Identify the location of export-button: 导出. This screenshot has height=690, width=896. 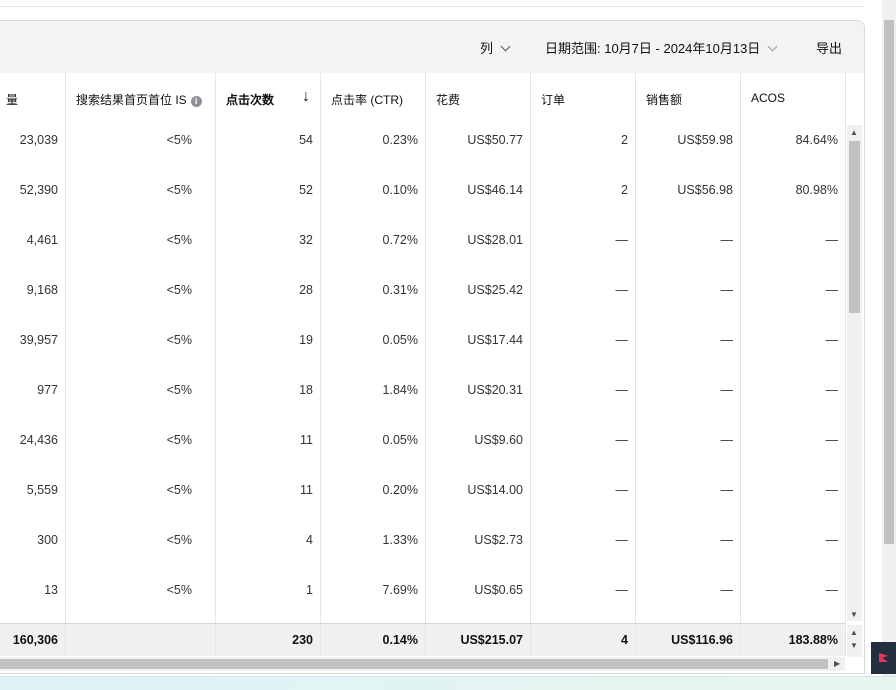
(829, 47).